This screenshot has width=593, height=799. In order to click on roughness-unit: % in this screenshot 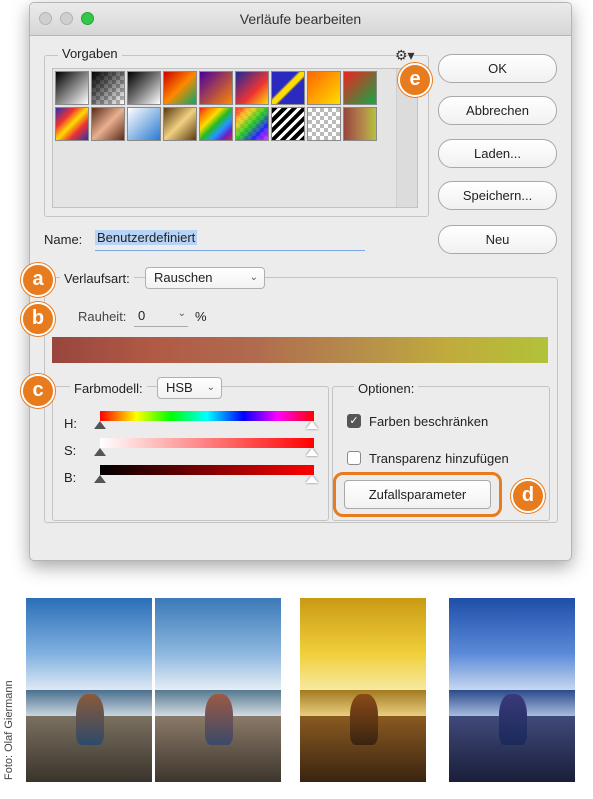, I will do `click(201, 316)`.